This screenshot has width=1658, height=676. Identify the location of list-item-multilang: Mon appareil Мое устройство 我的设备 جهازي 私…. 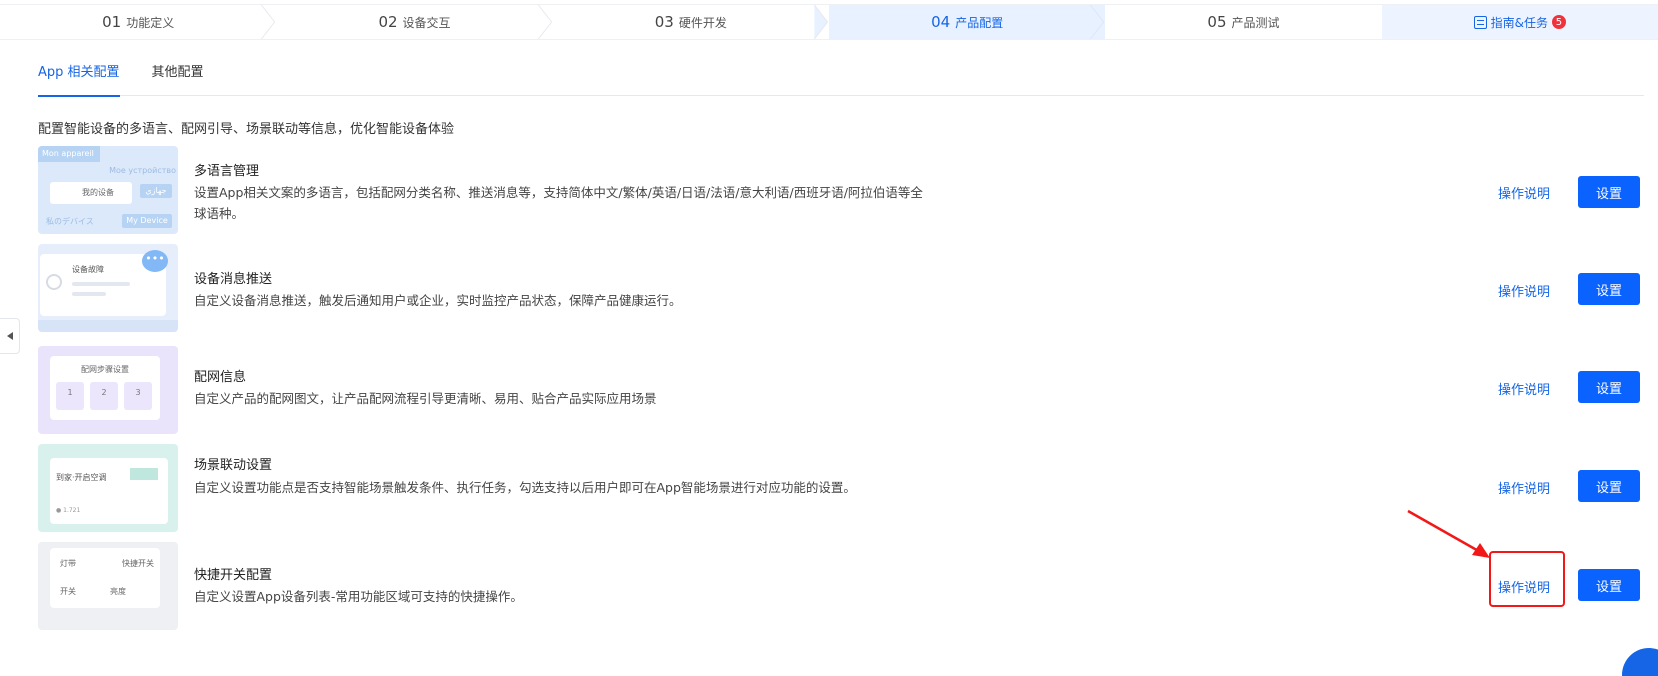
(843, 190).